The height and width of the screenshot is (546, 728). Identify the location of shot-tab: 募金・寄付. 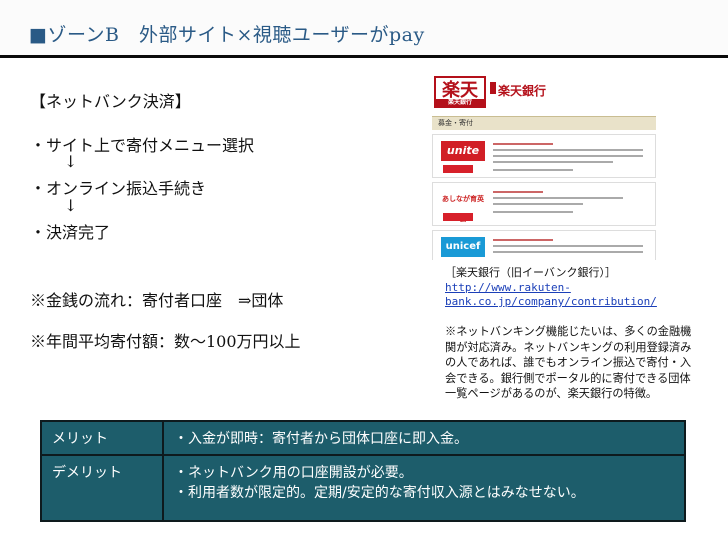
(544, 123).